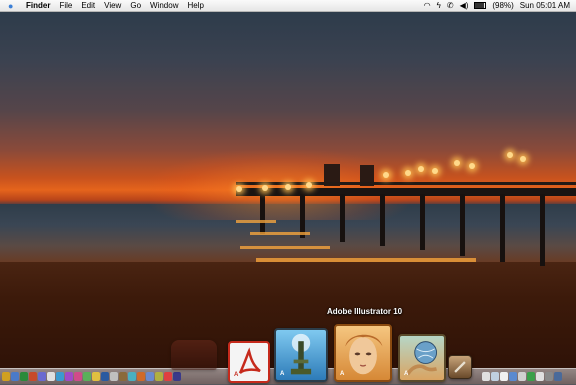 This screenshot has height=385, width=576. I want to click on menu-clock: Sun 05:01 AM, so click(545, 5).